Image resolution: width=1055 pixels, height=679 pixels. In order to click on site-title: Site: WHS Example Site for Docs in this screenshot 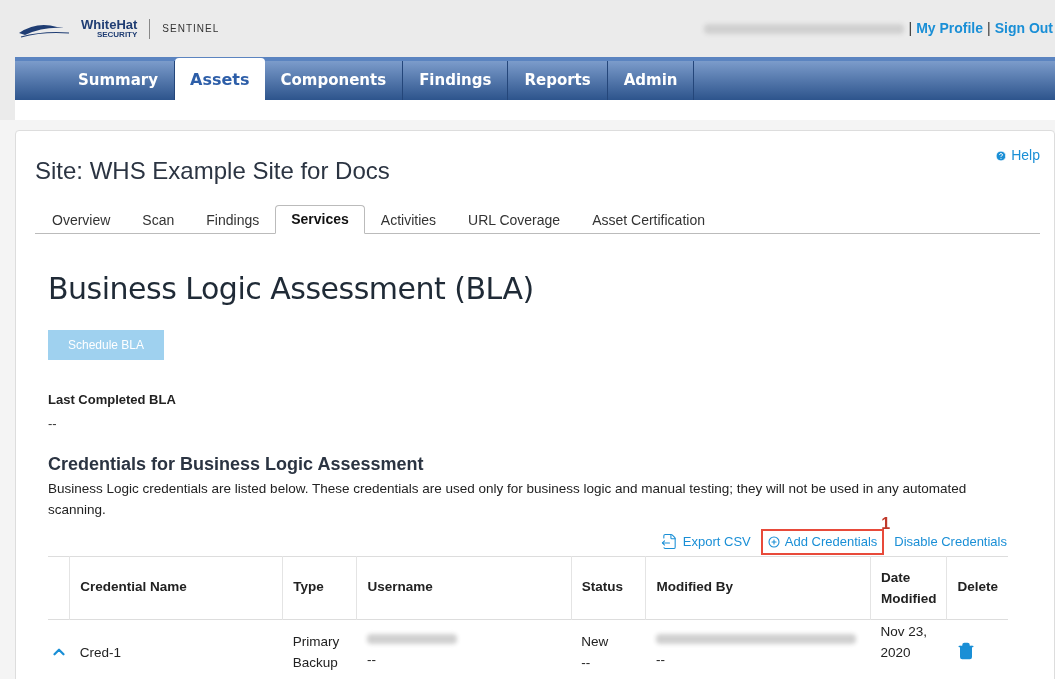, I will do `click(212, 171)`.